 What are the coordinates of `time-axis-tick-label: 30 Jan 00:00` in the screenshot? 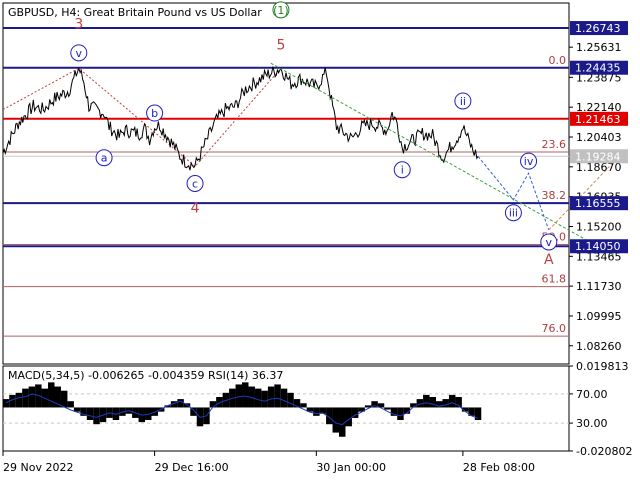 It's located at (351, 467).